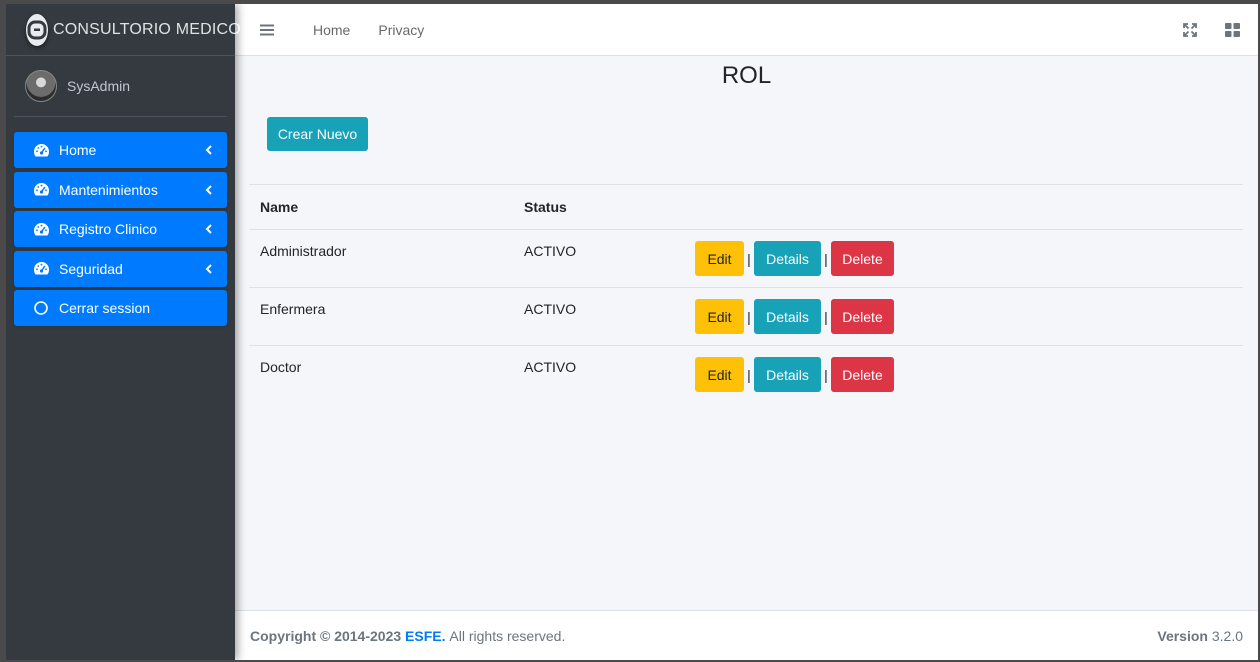  Describe the element at coordinates (303, 251) in the screenshot. I see `cell-name: Administrador` at that location.